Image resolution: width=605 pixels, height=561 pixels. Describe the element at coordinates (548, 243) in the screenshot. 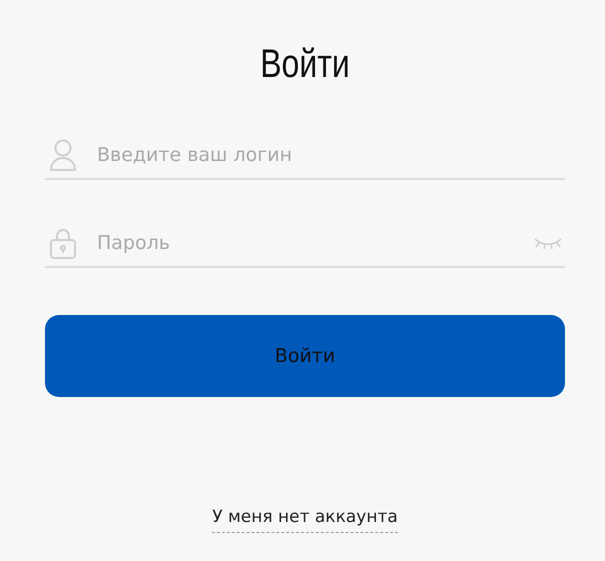

I see `closed-eye-icon` at that location.